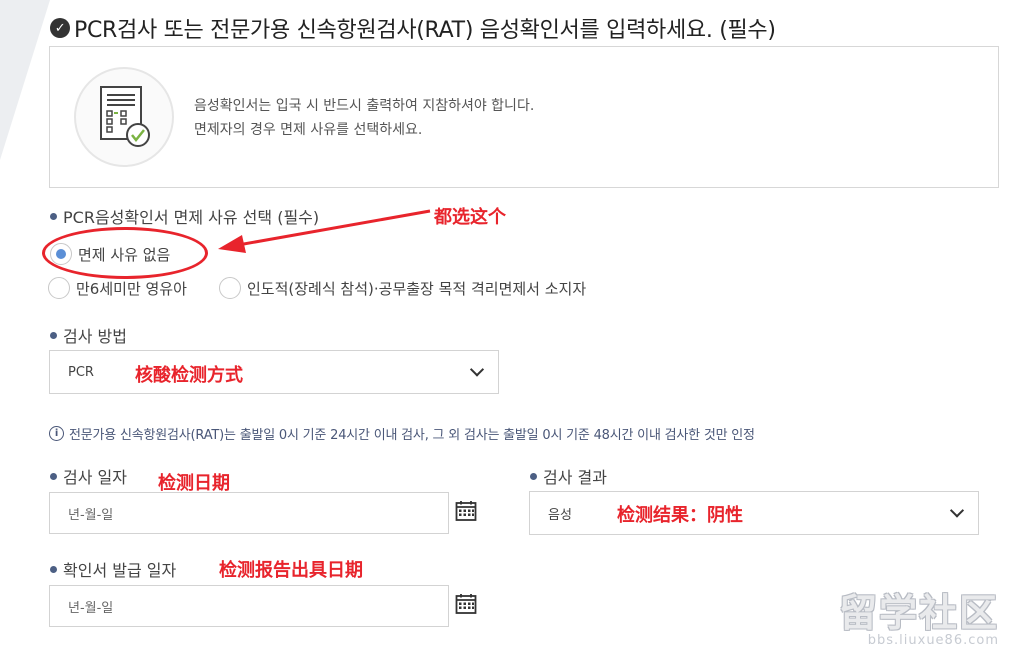 This screenshot has width=1013, height=656. I want to click on test-result-label: 검사 결과, so click(568, 476).